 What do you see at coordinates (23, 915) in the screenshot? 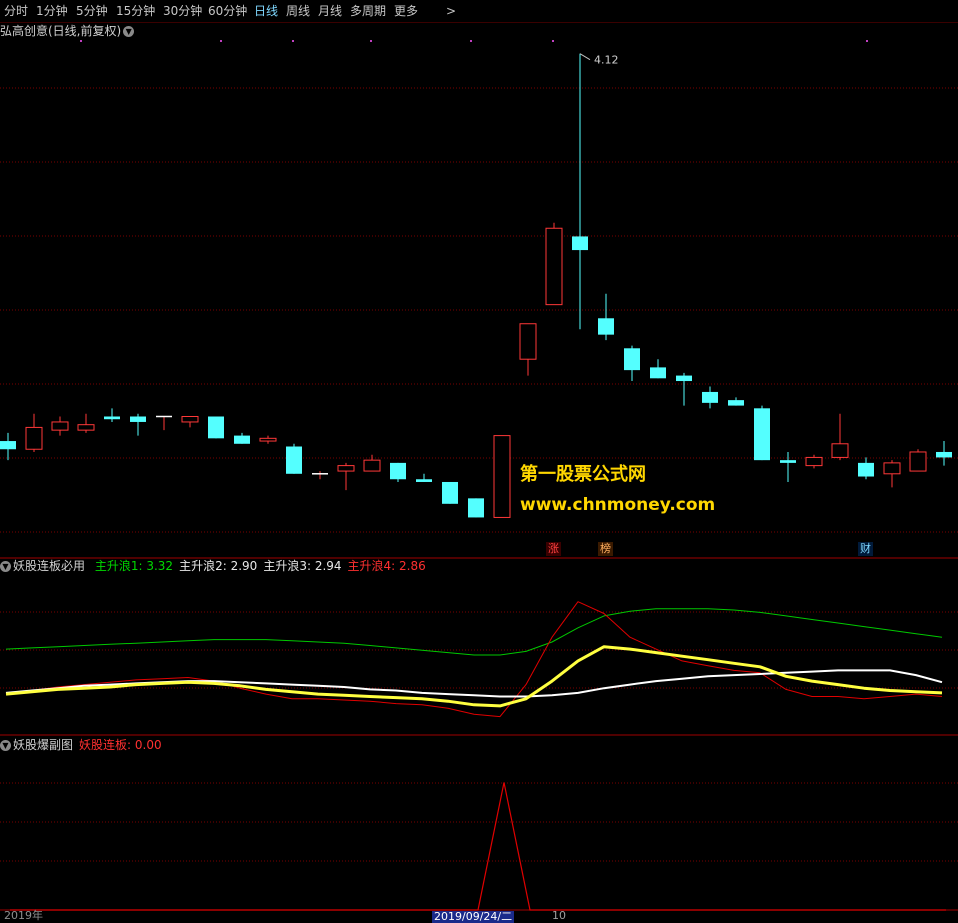
I see `footer-year: 2019年` at bounding box center [23, 915].